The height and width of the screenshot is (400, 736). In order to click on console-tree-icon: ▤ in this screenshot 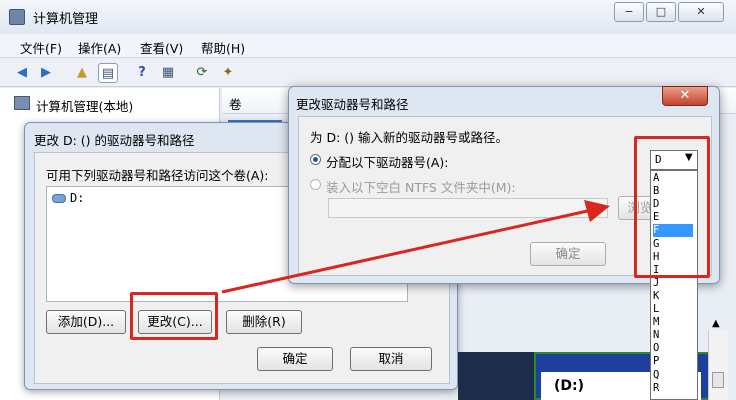, I will do `click(108, 73)`.